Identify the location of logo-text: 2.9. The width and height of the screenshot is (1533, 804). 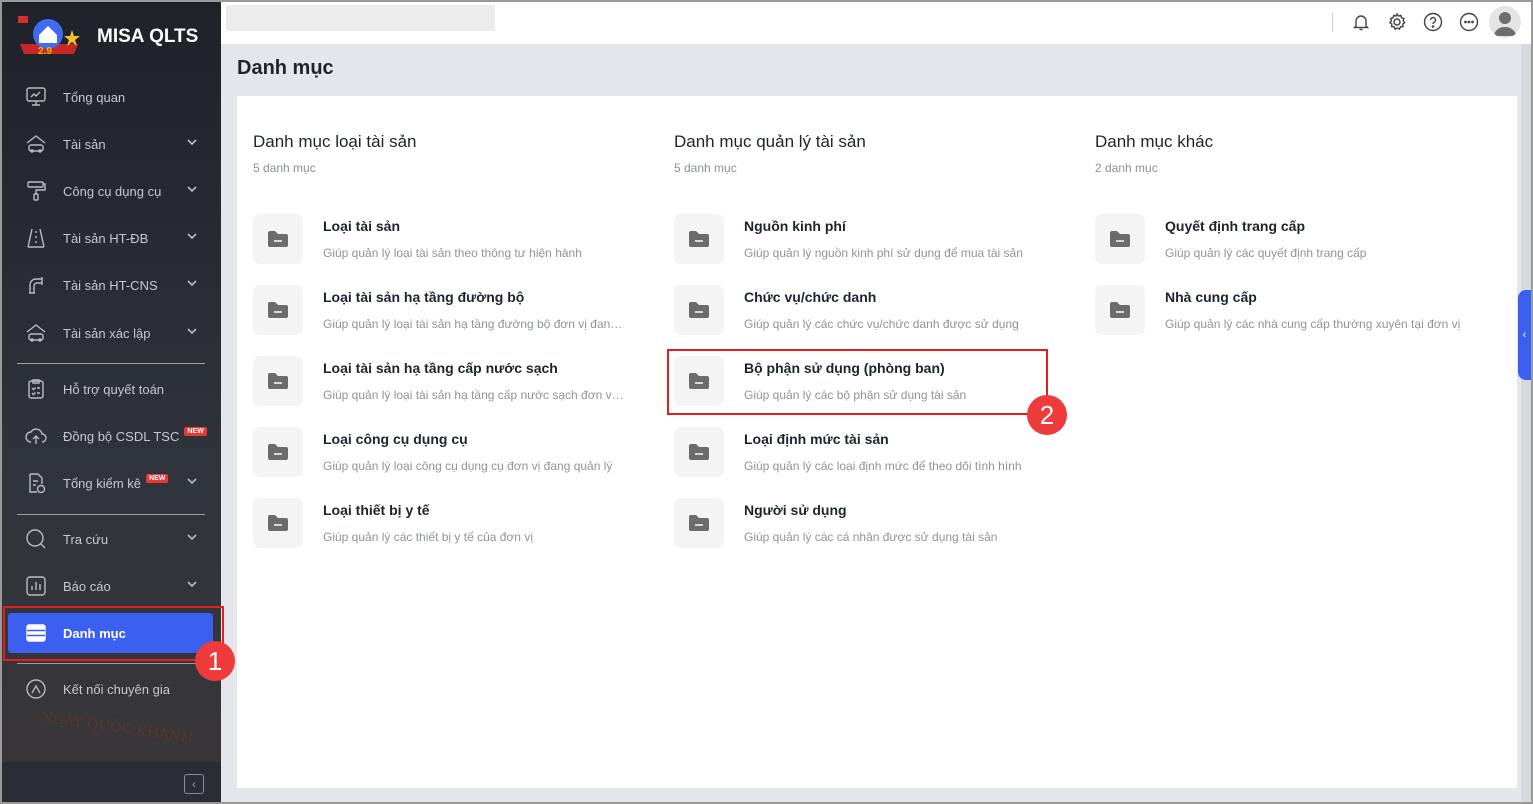
(45, 51).